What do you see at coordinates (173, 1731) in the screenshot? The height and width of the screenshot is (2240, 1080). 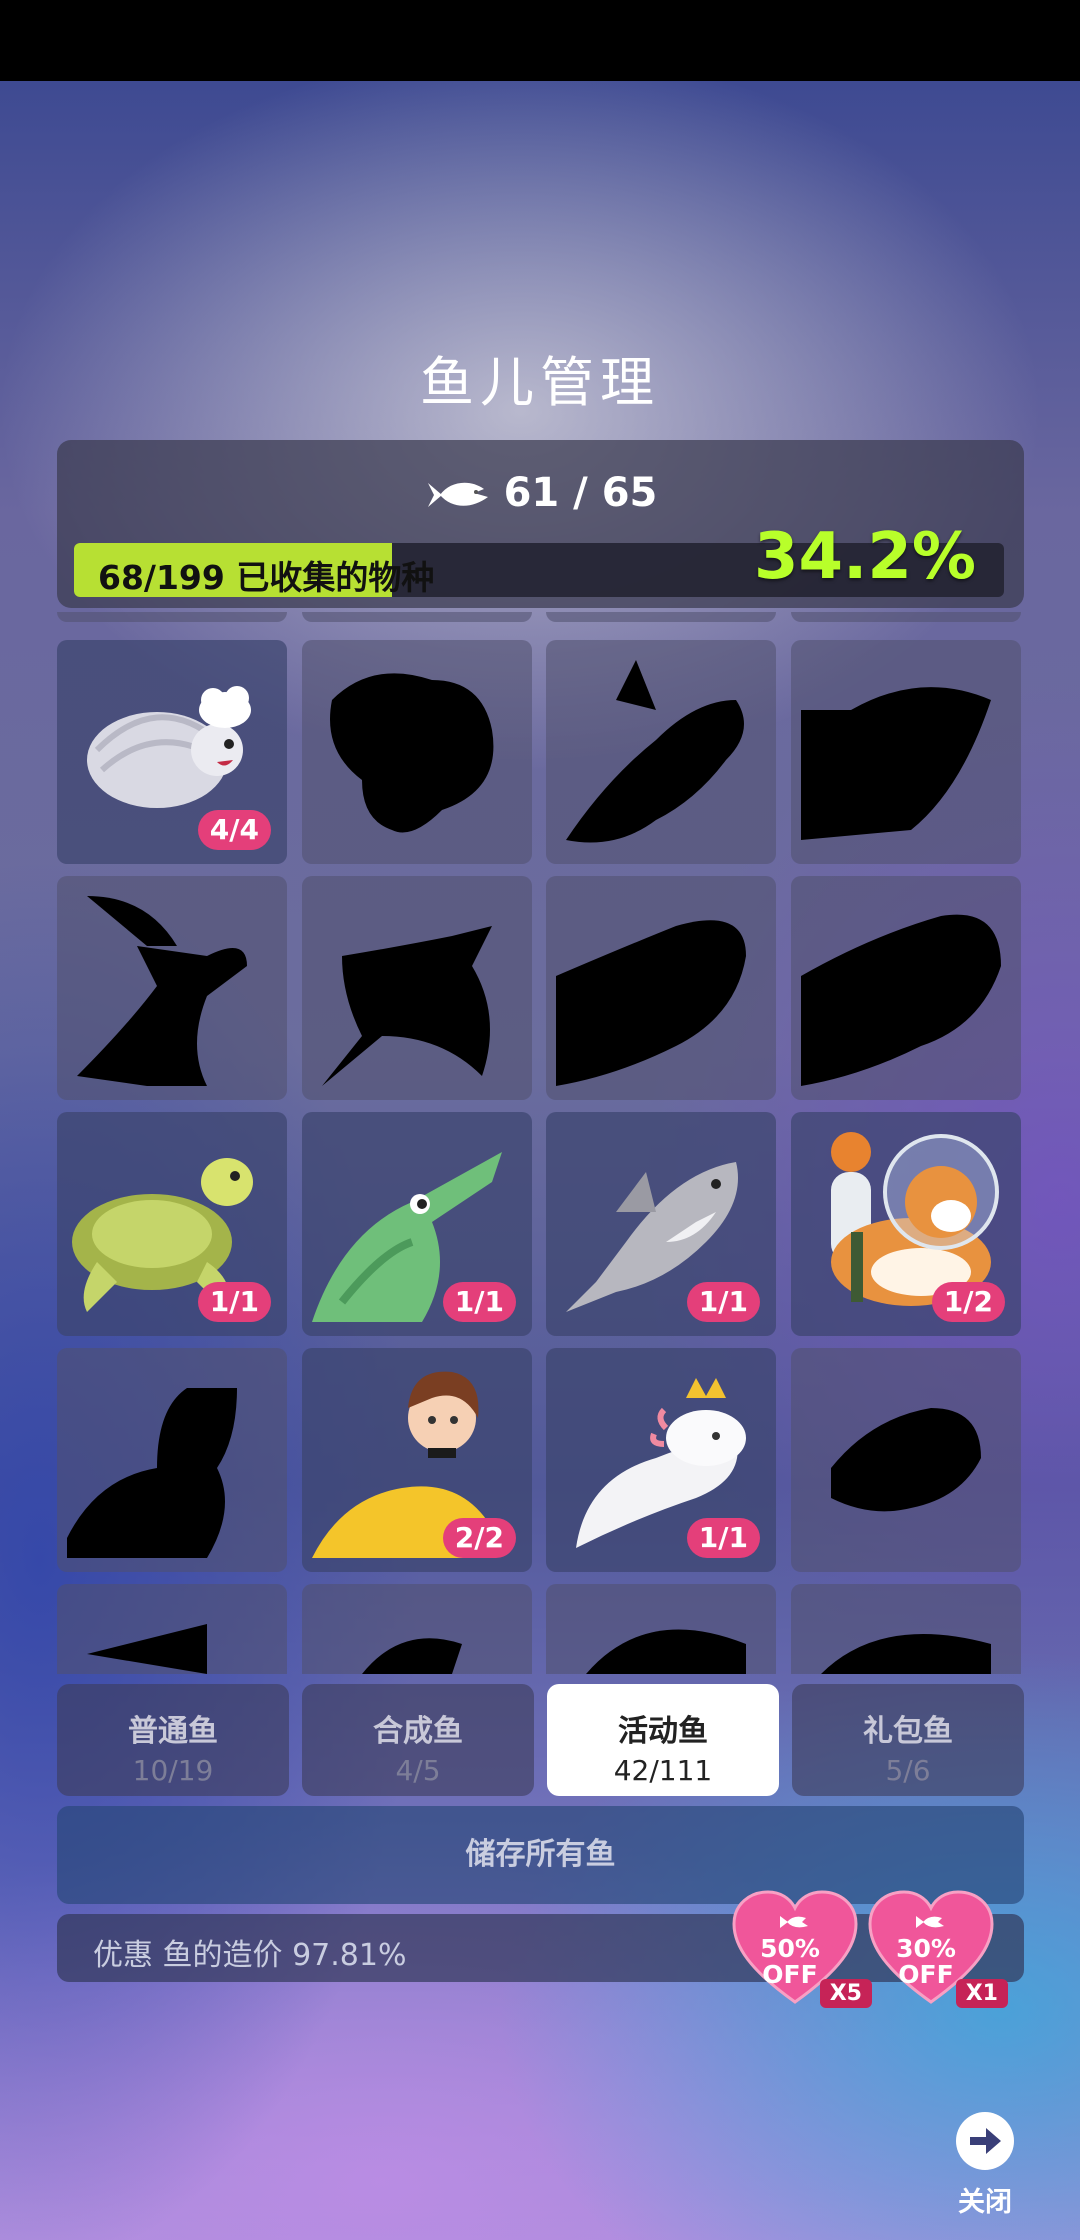 I see `tab-label: 普通鱼` at bounding box center [173, 1731].